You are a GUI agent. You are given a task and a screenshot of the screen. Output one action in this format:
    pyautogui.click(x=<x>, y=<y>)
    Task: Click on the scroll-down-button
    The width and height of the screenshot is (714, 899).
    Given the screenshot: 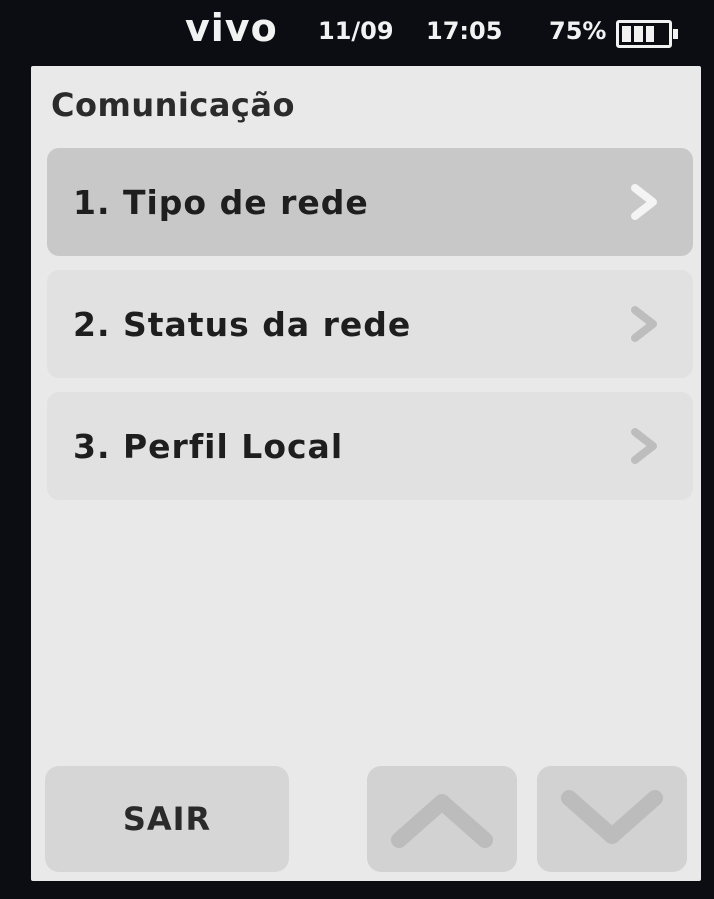 What is the action you would take?
    pyautogui.click(x=612, y=819)
    